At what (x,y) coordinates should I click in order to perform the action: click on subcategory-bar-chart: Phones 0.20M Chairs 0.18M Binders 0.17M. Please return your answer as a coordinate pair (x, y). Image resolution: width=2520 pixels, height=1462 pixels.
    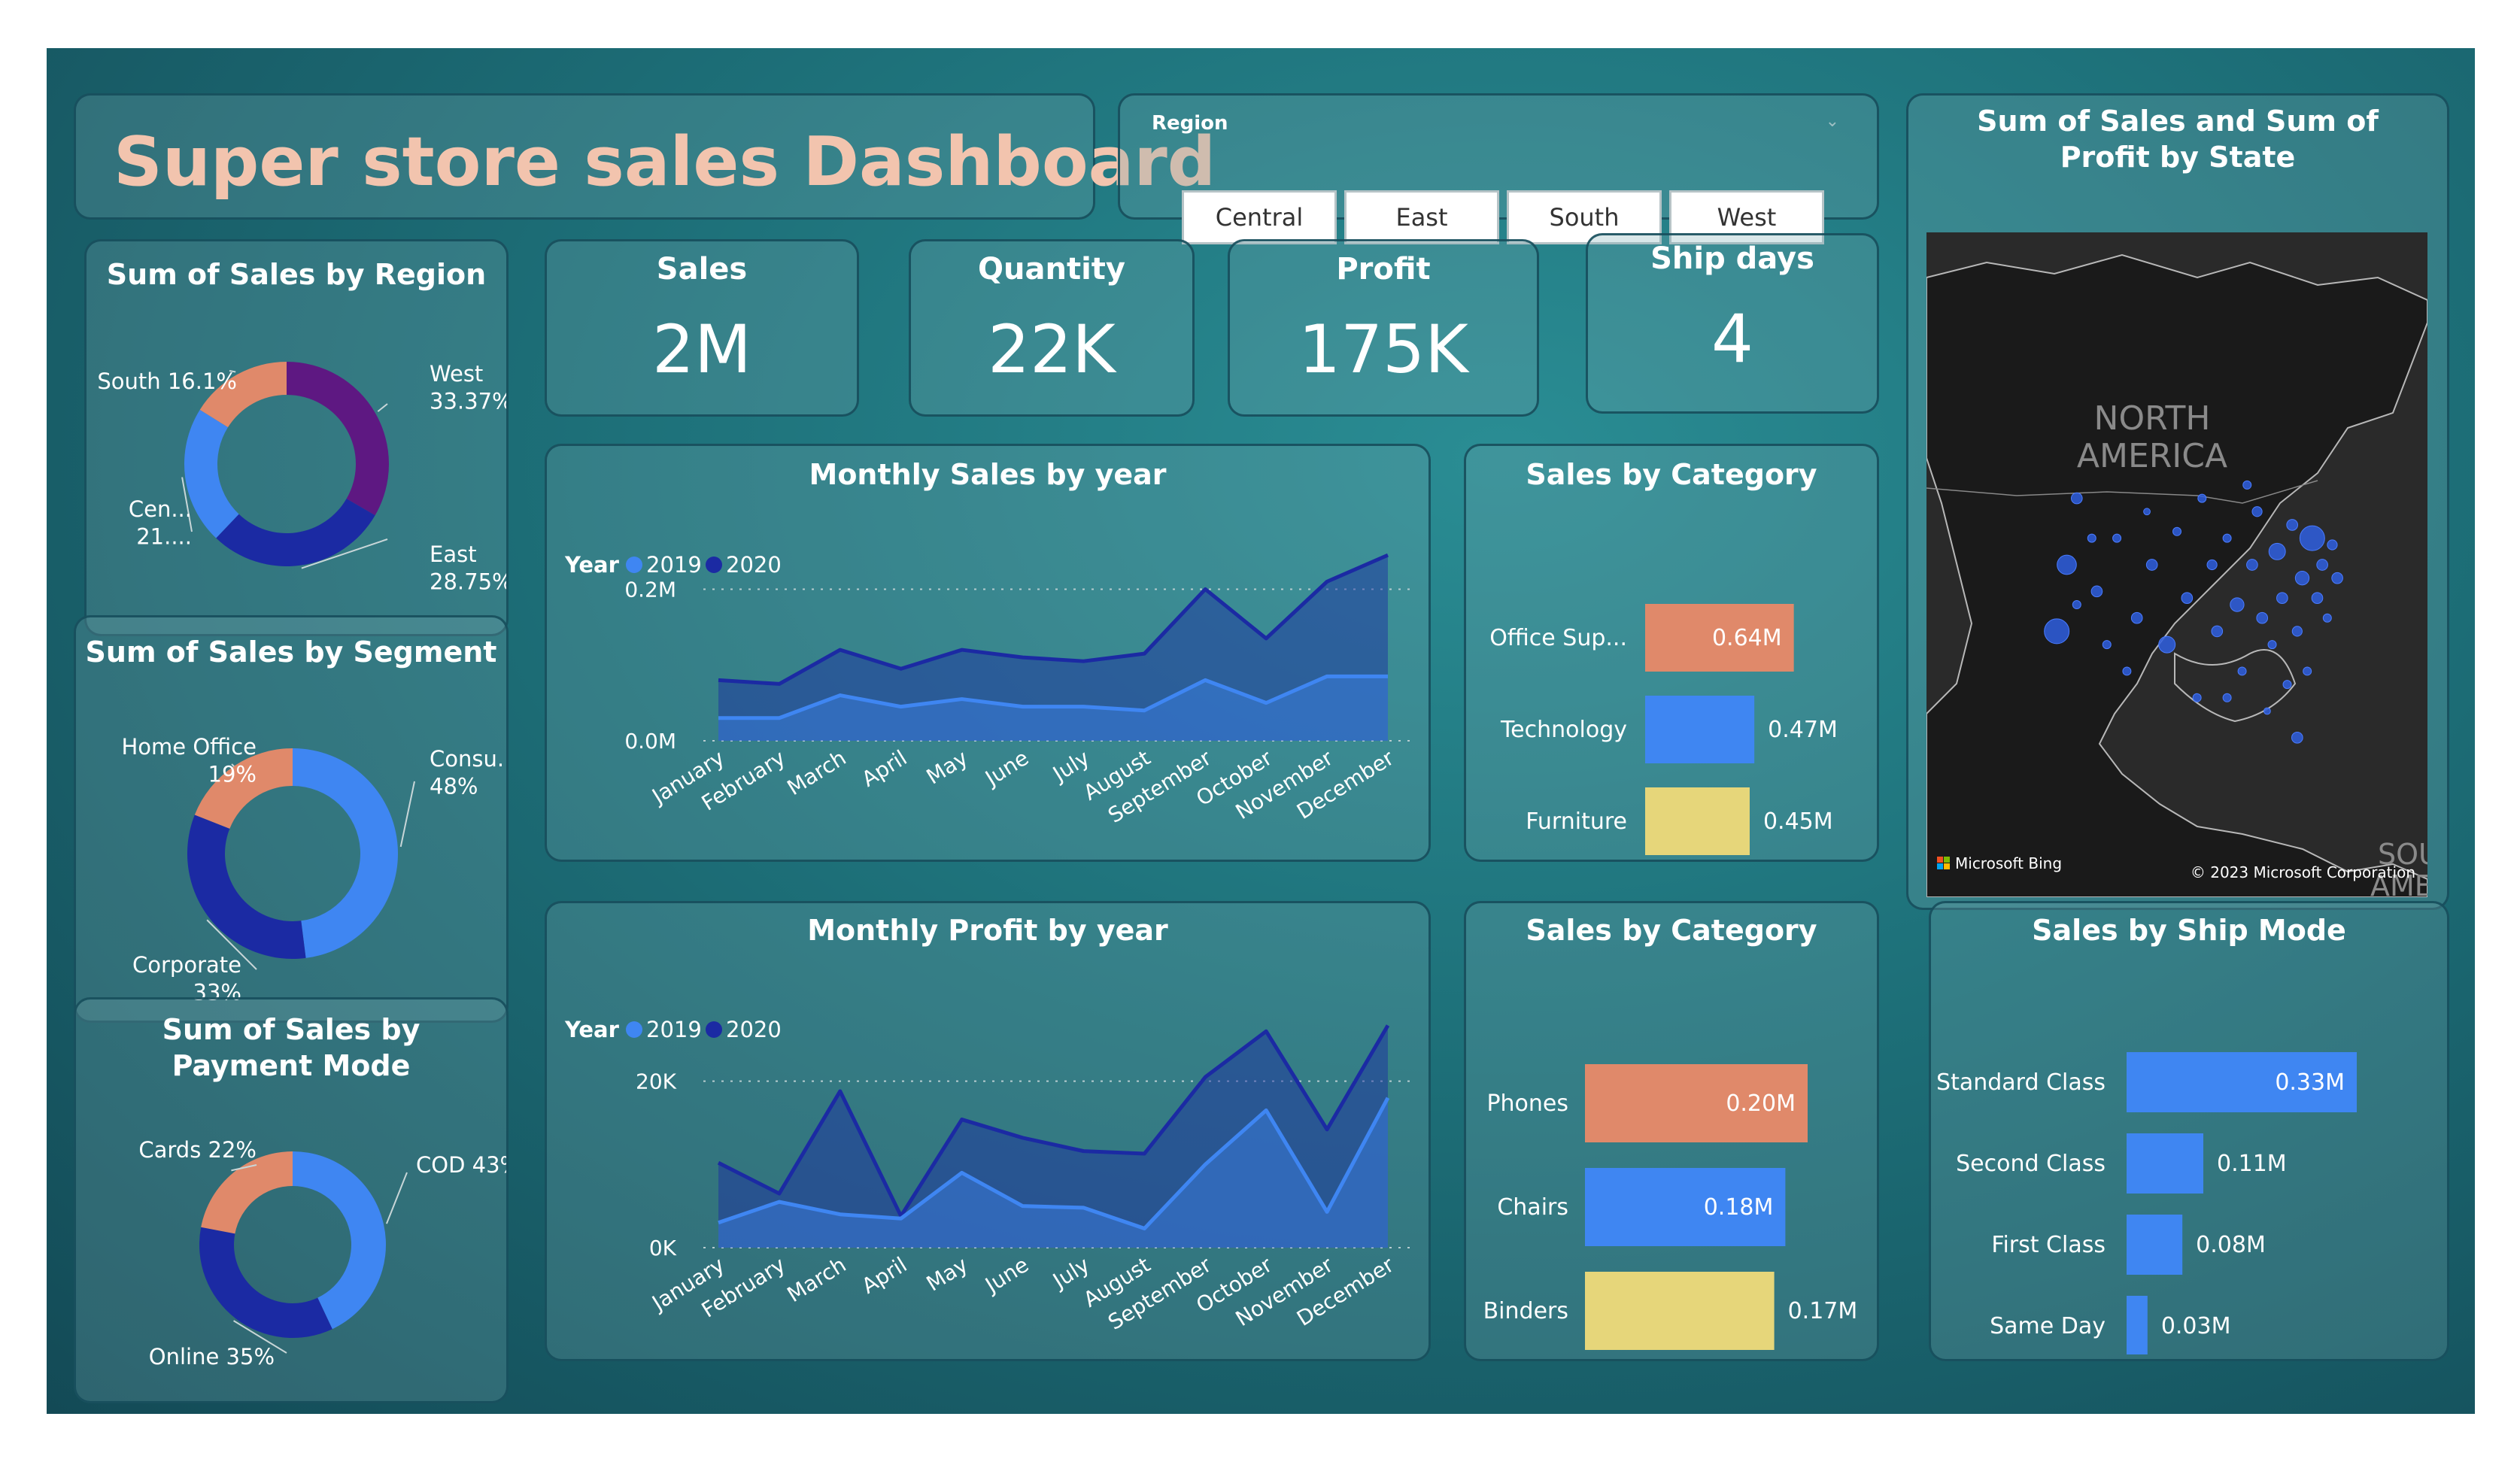
    Looking at the image, I should click on (1671, 1158).